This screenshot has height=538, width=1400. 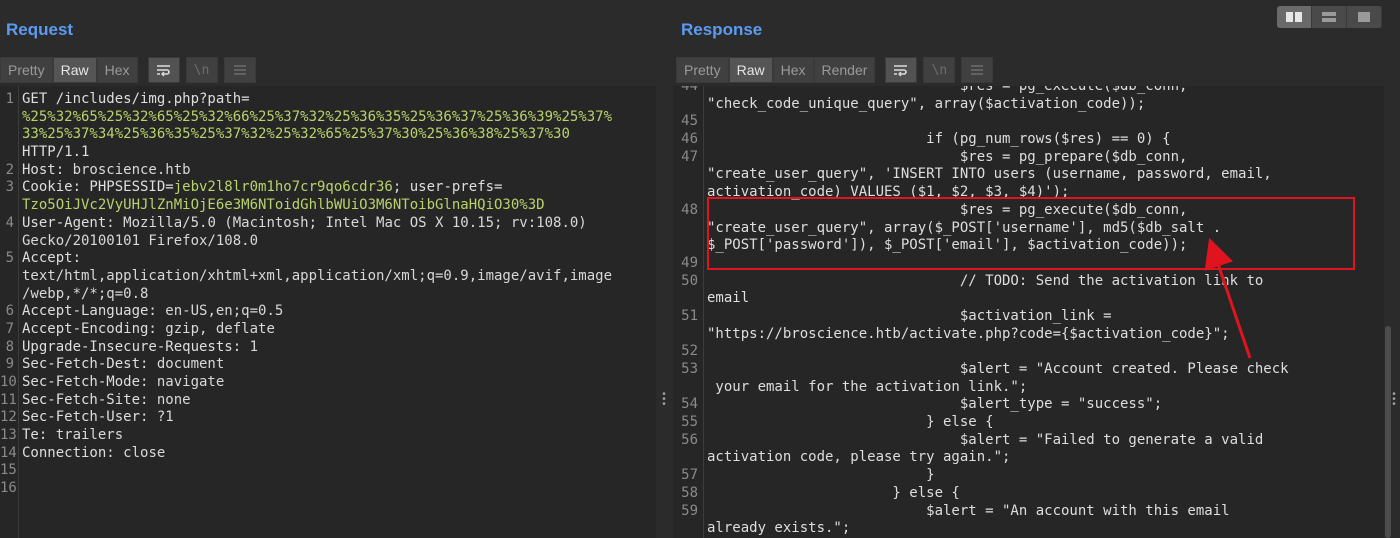 I want to click on line-text: Accept-Language: en-US,en;q=0.5, so click(x=152, y=312).